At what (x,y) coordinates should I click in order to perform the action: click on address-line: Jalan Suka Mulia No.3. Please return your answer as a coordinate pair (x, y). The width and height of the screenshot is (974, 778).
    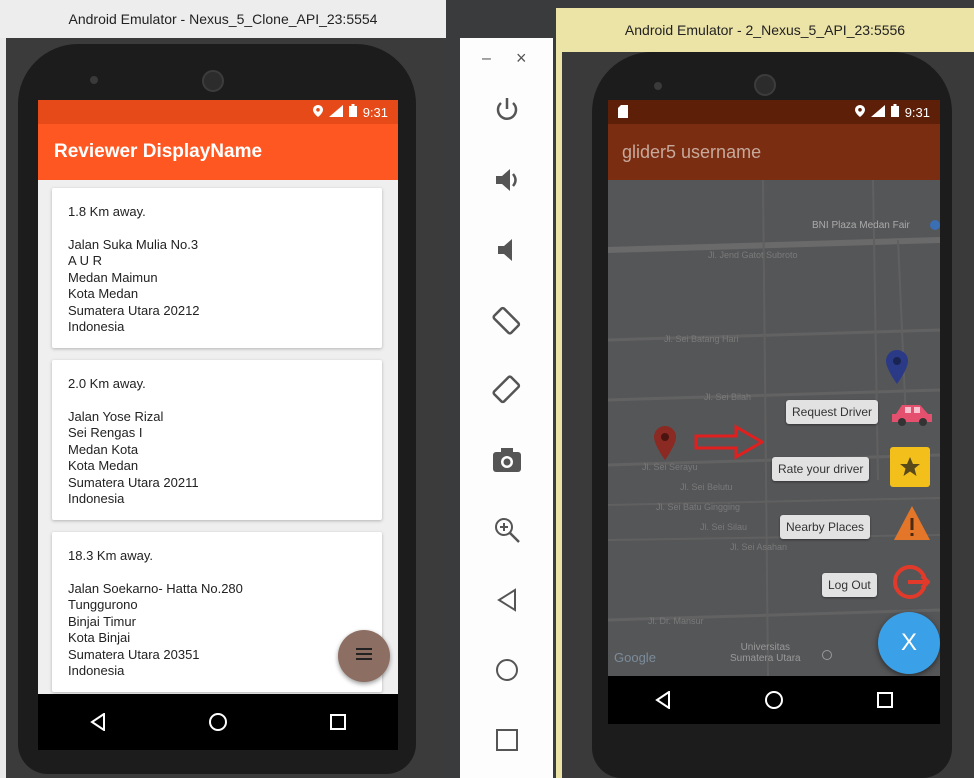
    Looking at the image, I should click on (133, 244).